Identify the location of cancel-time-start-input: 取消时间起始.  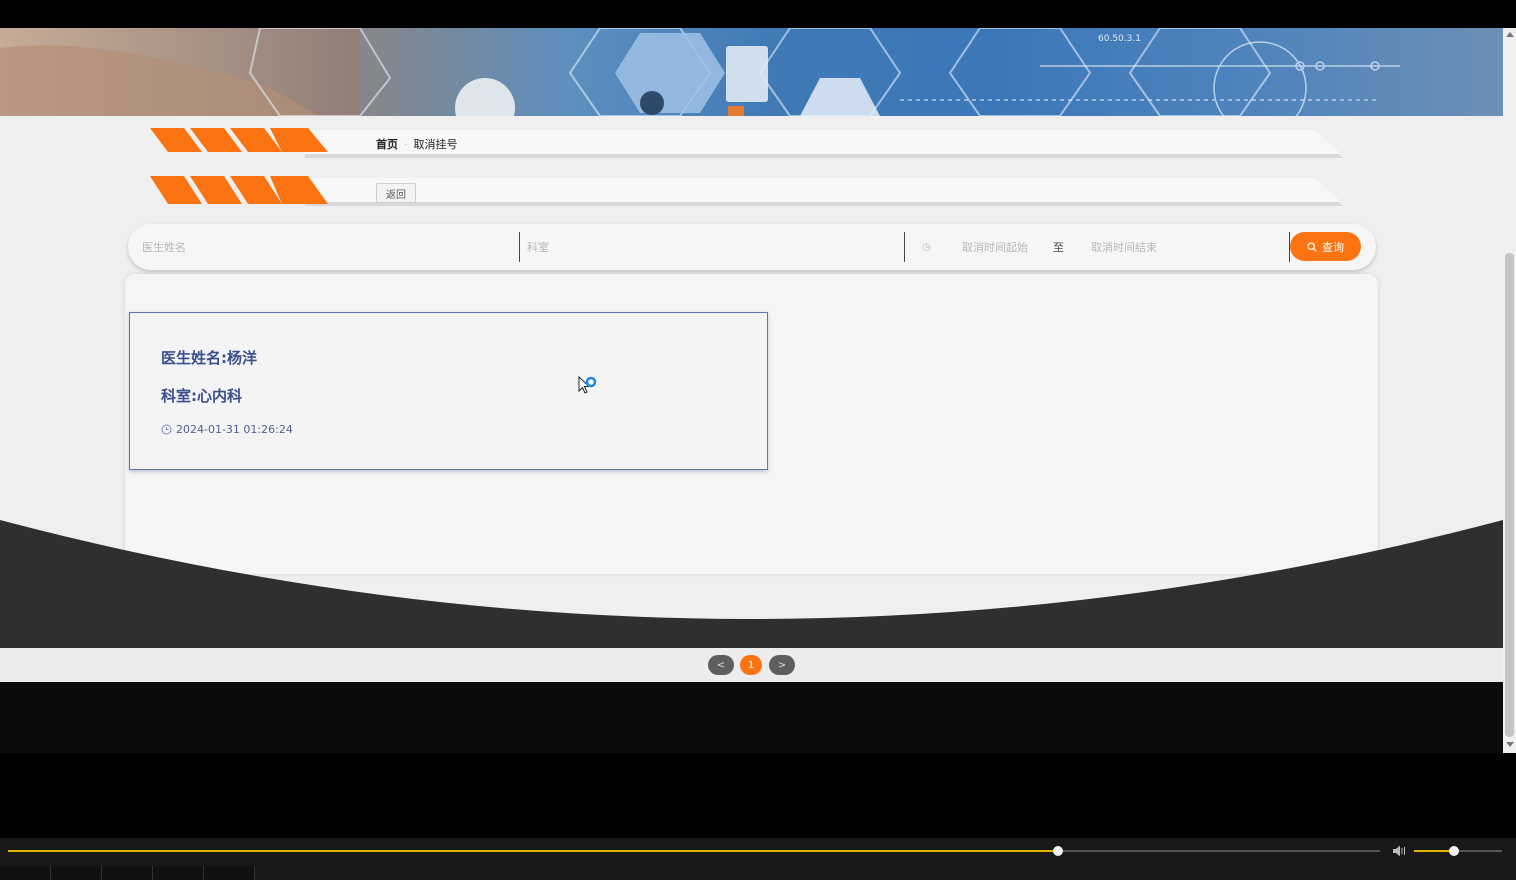
(1007, 247).